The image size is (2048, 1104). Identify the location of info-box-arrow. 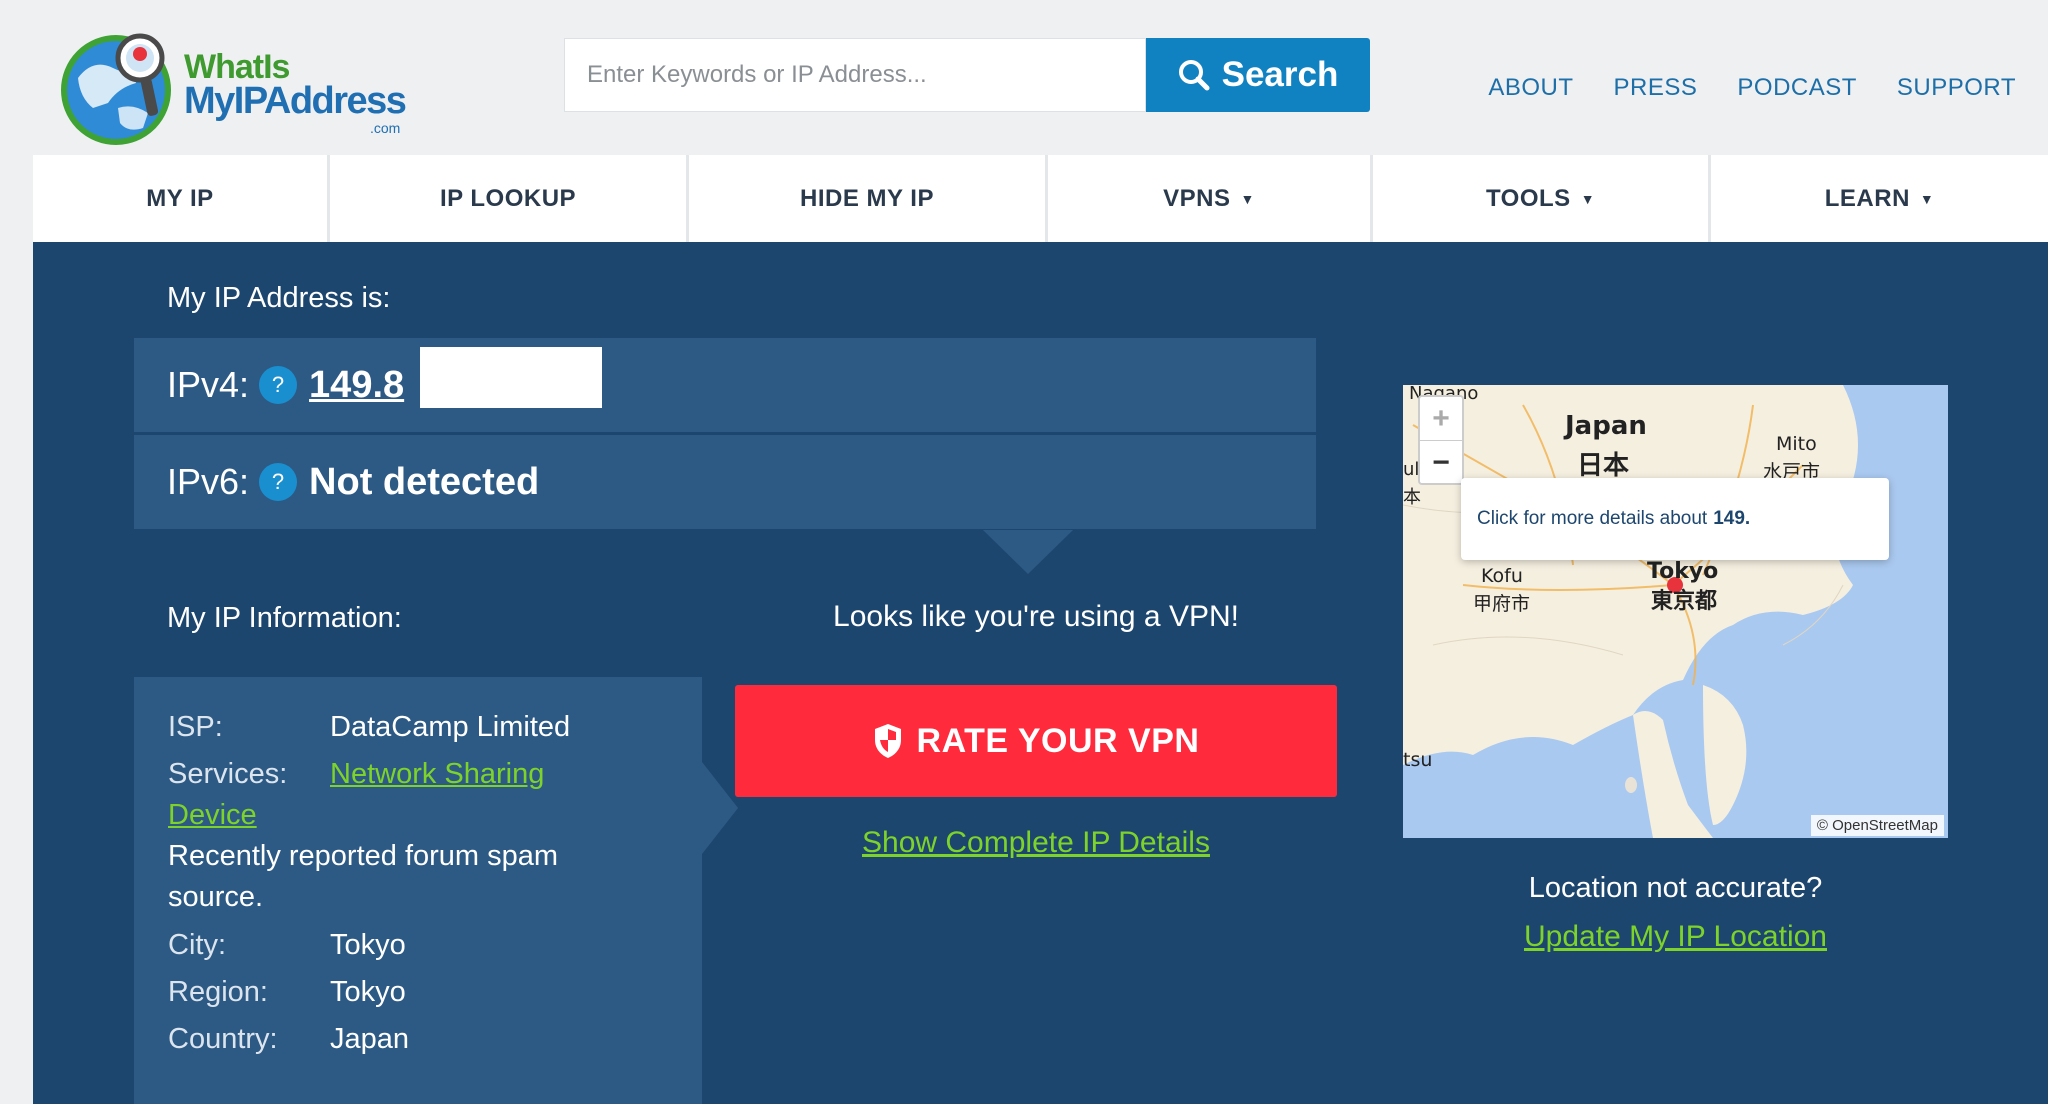
(720, 808).